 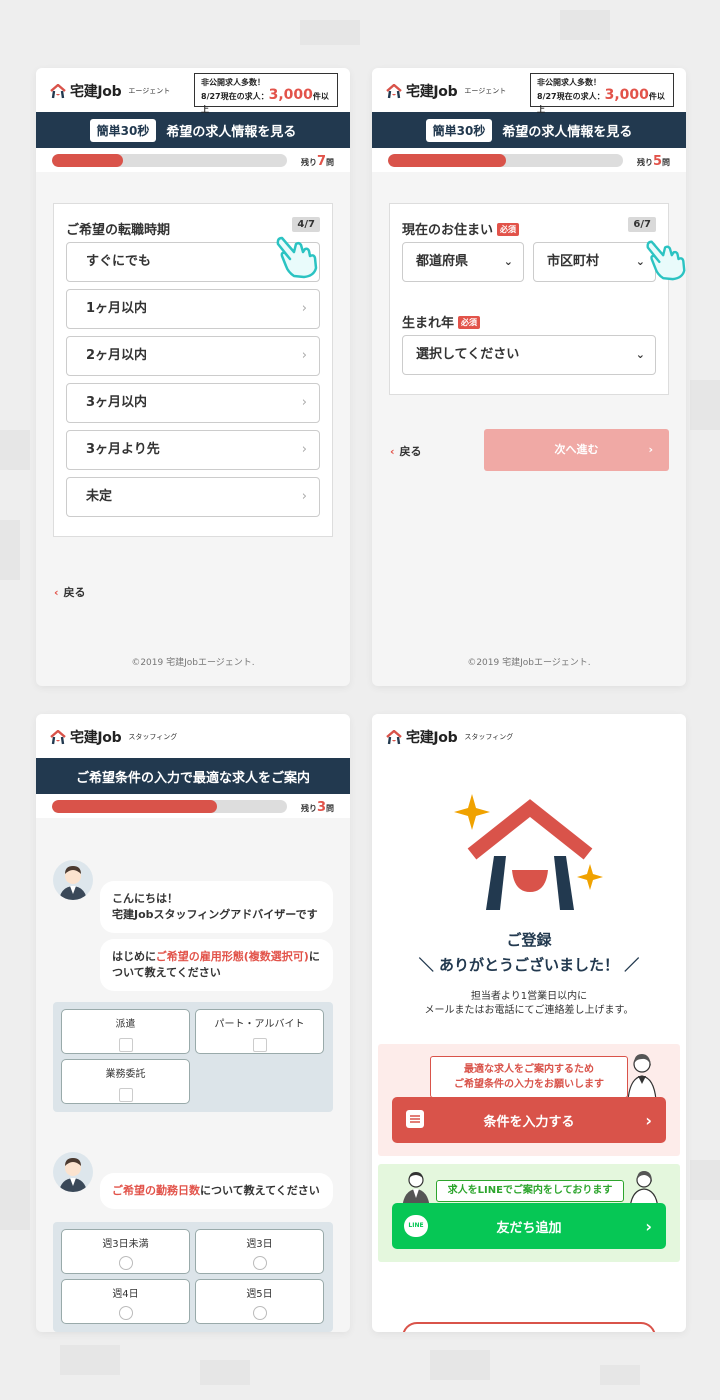 I want to click on workdays-choices: 週3日未満 週3日 週4日 週5日, so click(x=193, y=1277).